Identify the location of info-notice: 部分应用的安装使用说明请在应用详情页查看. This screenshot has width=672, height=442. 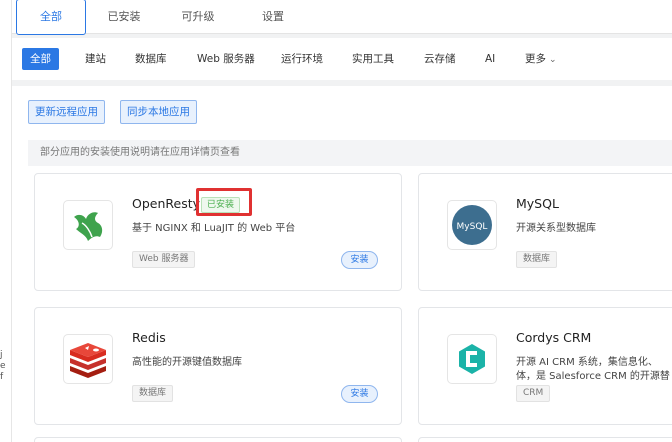
(350, 153).